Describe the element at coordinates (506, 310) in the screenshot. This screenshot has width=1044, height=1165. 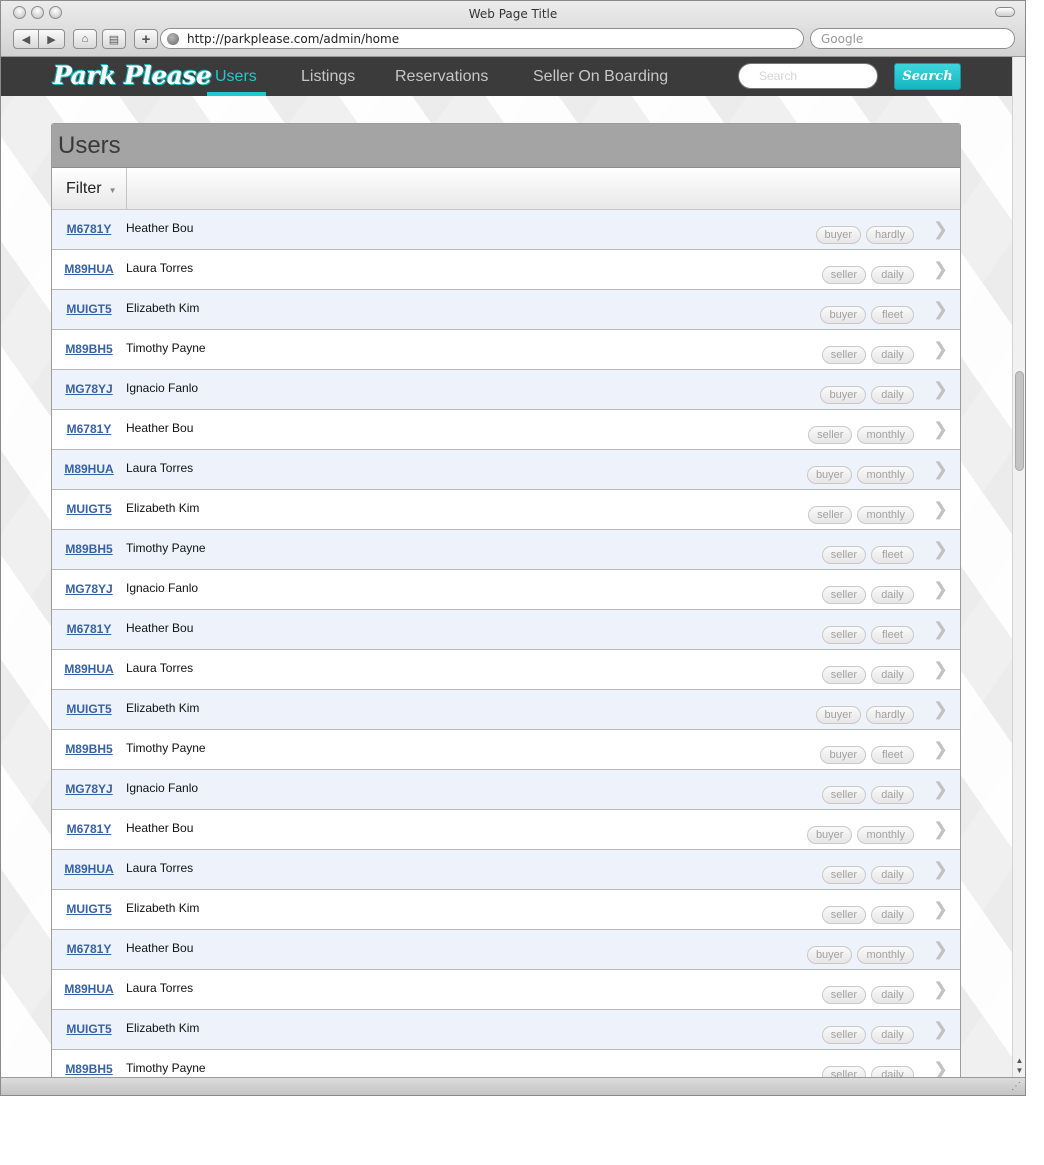
I see `user-row: MUIGT5 Elizabeth Kim buyer fleet ❯` at that location.